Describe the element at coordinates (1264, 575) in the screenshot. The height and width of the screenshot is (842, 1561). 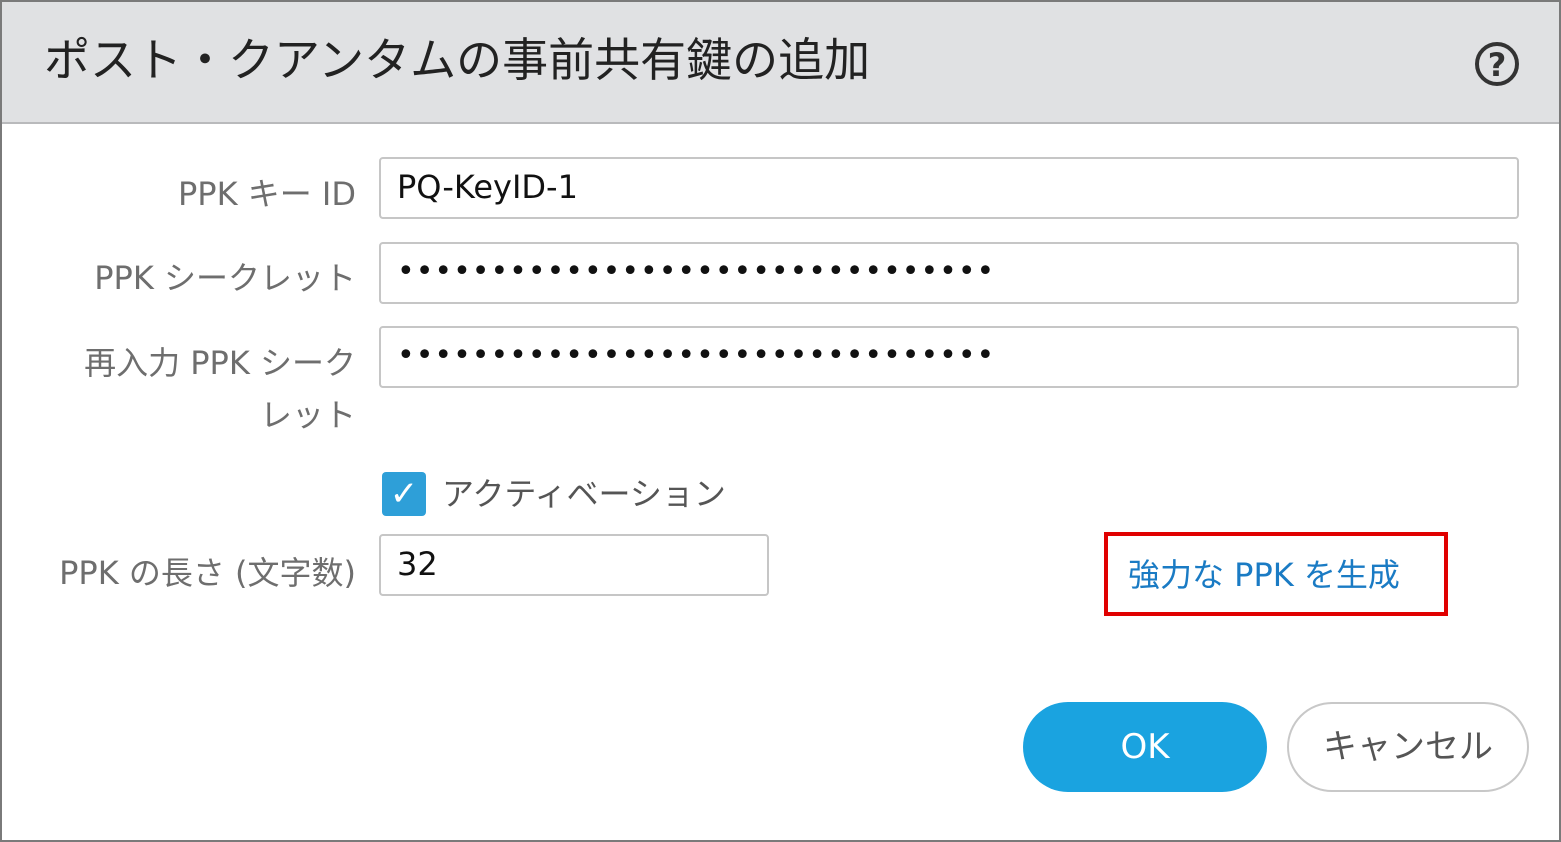
I see `generate-ppk-link: 強力な PPK を生成` at that location.